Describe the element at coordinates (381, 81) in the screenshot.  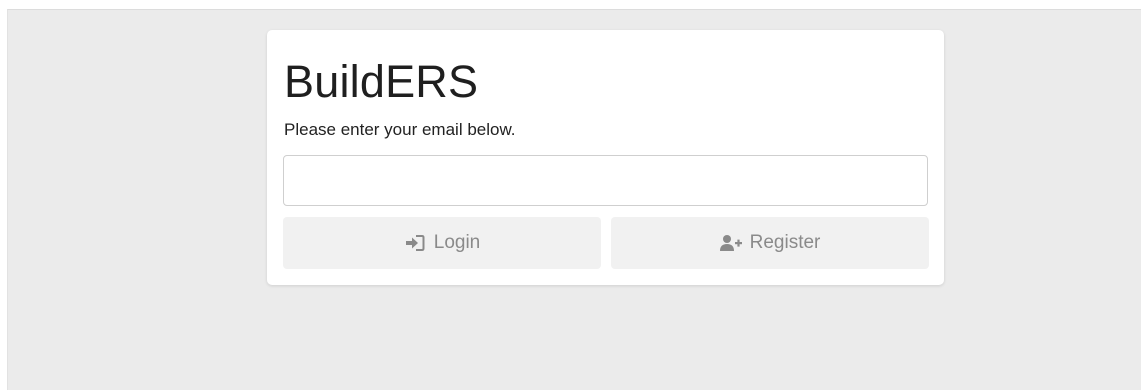
I see `app-title: BuildERS` at that location.